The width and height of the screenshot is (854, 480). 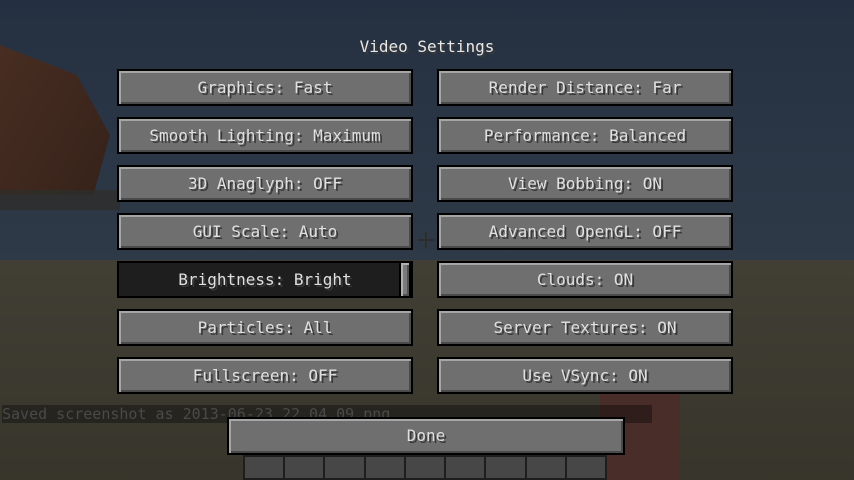 I want to click on clouds-button: Clouds: ON, so click(x=585, y=279).